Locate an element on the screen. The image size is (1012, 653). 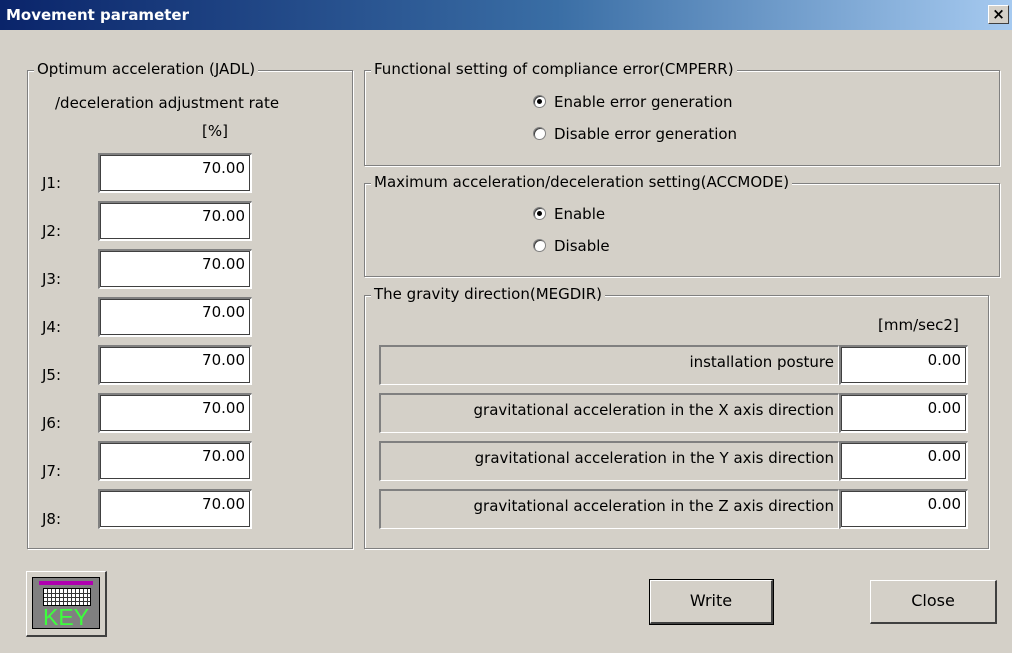
j5-input: 70.00 is located at coordinates (175, 365).